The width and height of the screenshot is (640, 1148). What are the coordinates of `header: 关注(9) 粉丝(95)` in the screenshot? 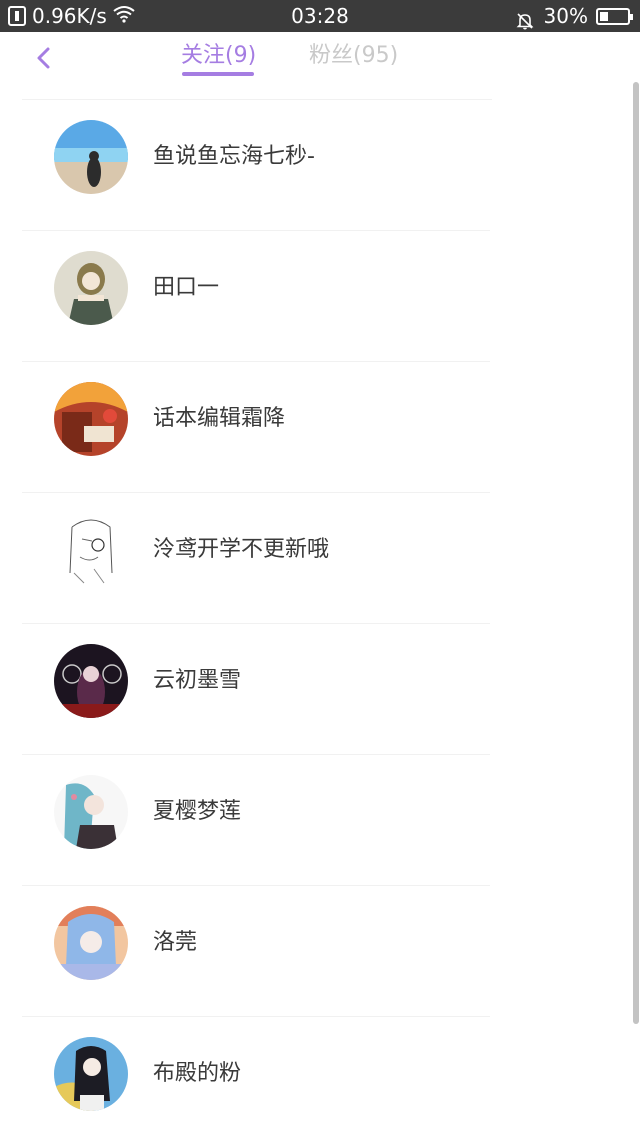 It's located at (320, 66).